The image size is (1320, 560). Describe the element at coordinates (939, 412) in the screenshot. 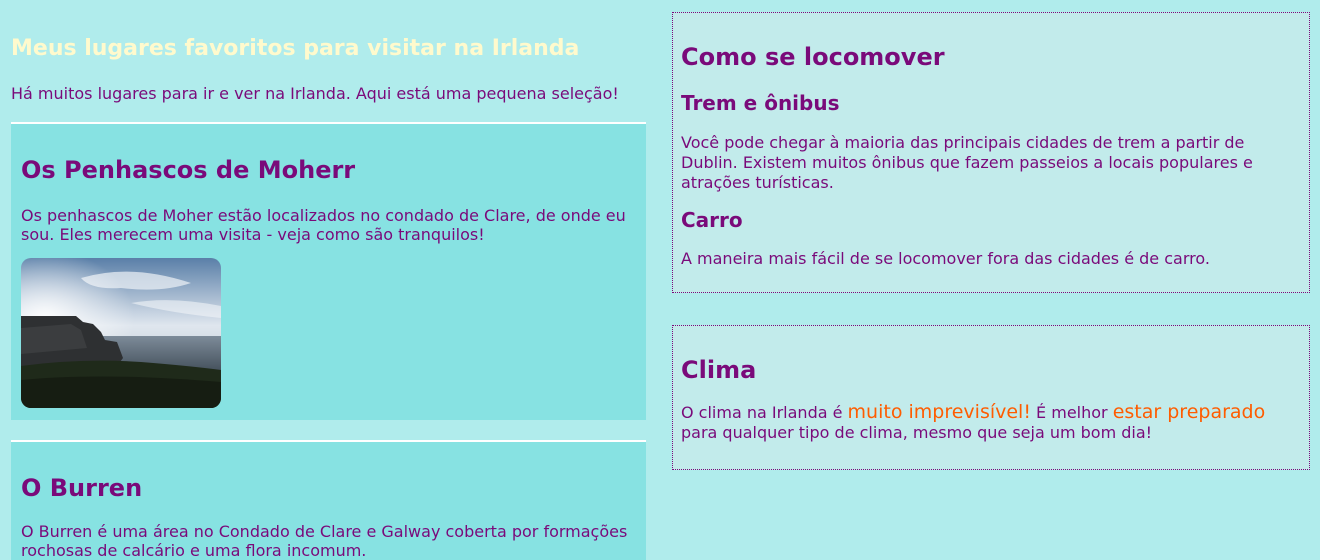

I see `weather-highlight: muito imprevisível!` at that location.